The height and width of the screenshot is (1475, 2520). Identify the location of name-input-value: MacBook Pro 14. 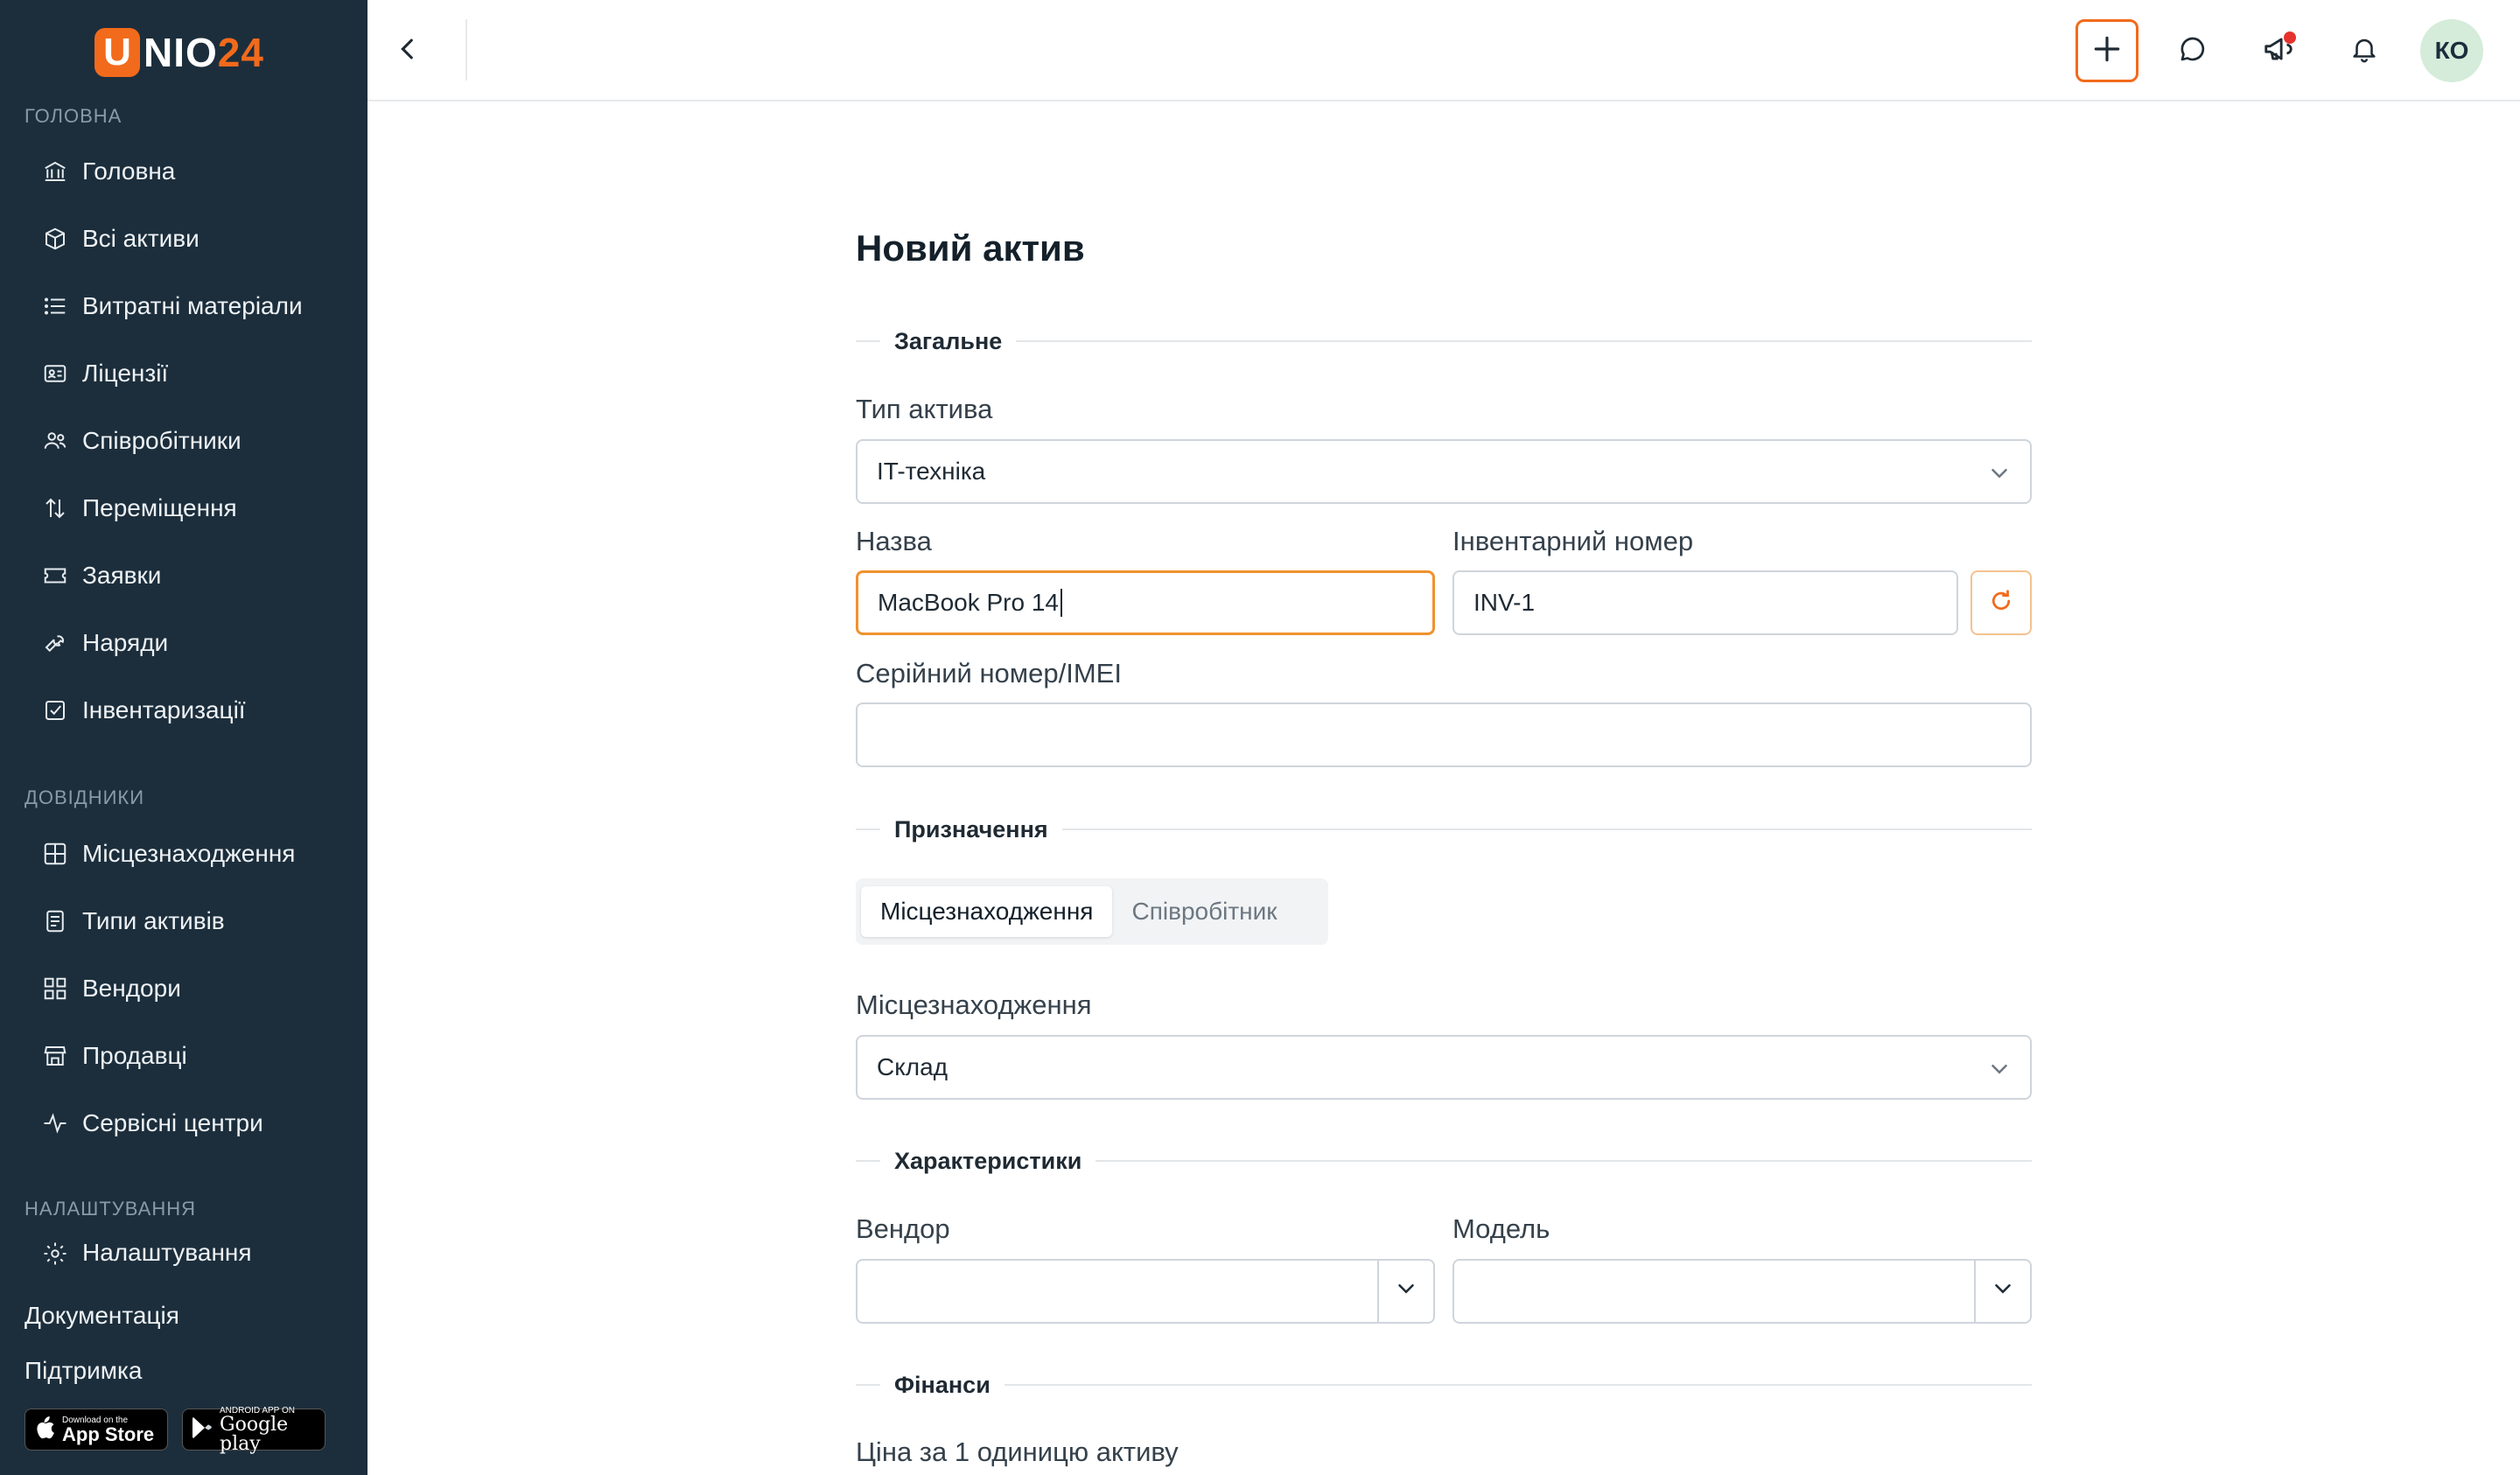
(968, 602).